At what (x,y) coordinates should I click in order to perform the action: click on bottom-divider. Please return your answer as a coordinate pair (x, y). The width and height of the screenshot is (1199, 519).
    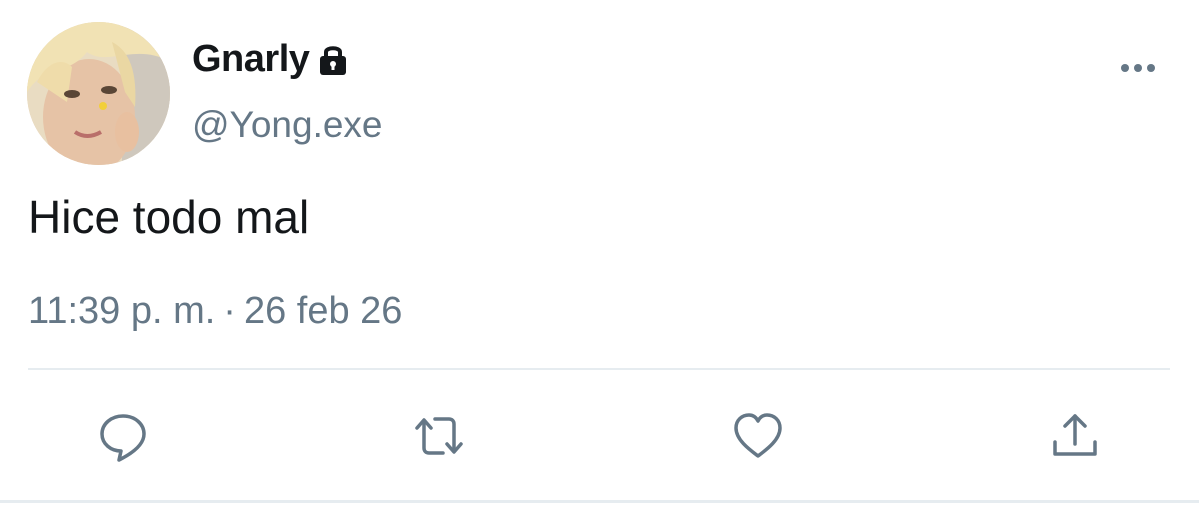
    Looking at the image, I should click on (599, 501).